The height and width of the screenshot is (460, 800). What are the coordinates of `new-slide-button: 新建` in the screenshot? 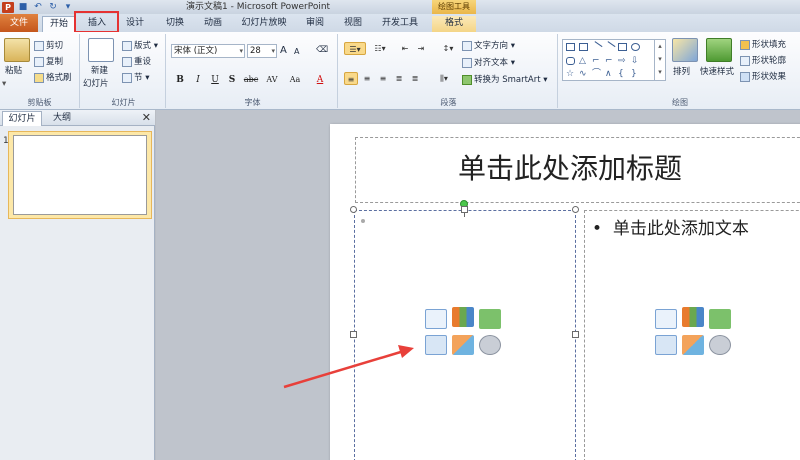 It's located at (99, 71).